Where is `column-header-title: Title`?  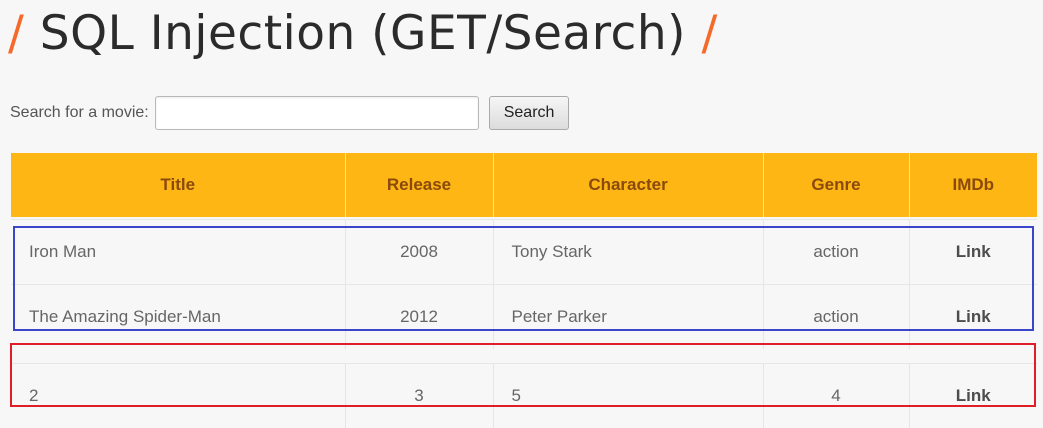
column-header-title: Title is located at coordinates (178, 185).